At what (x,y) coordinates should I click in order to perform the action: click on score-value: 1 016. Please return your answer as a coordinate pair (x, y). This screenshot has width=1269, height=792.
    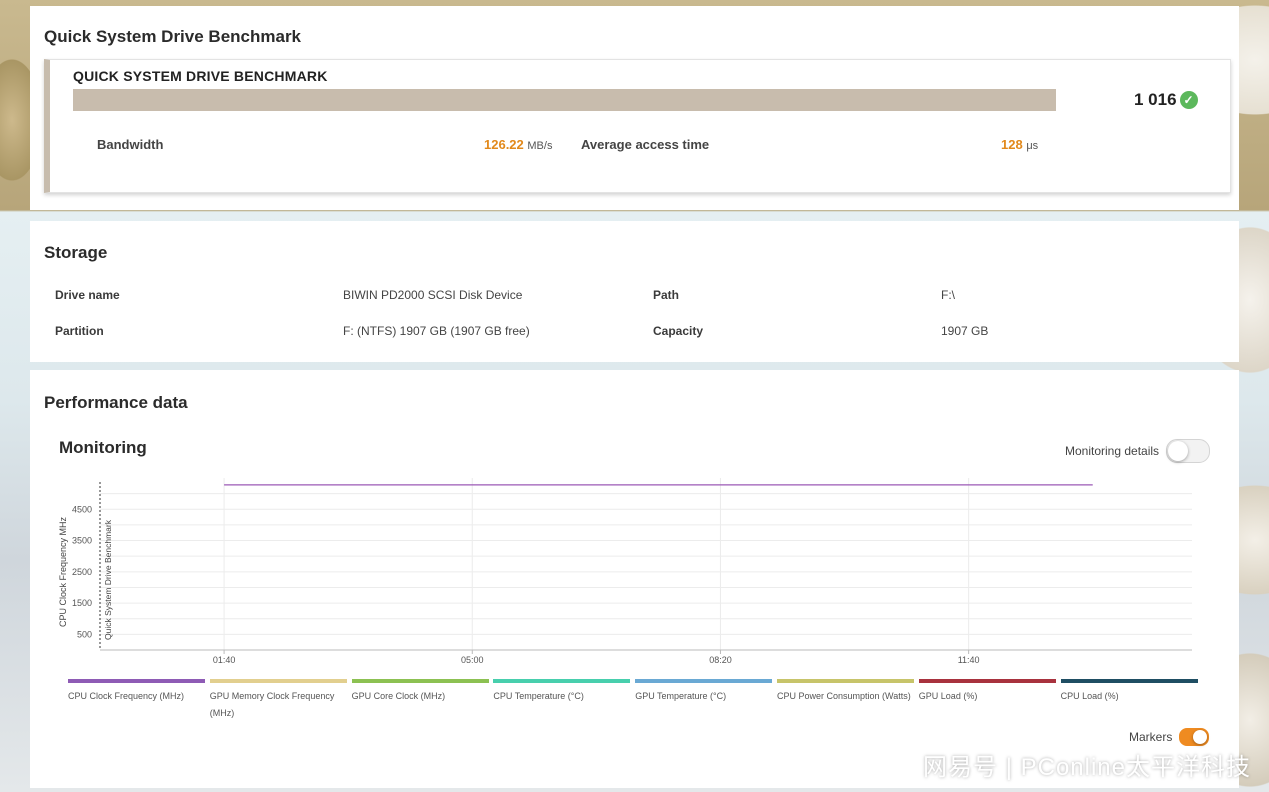
    Looking at the image, I should click on (1155, 99).